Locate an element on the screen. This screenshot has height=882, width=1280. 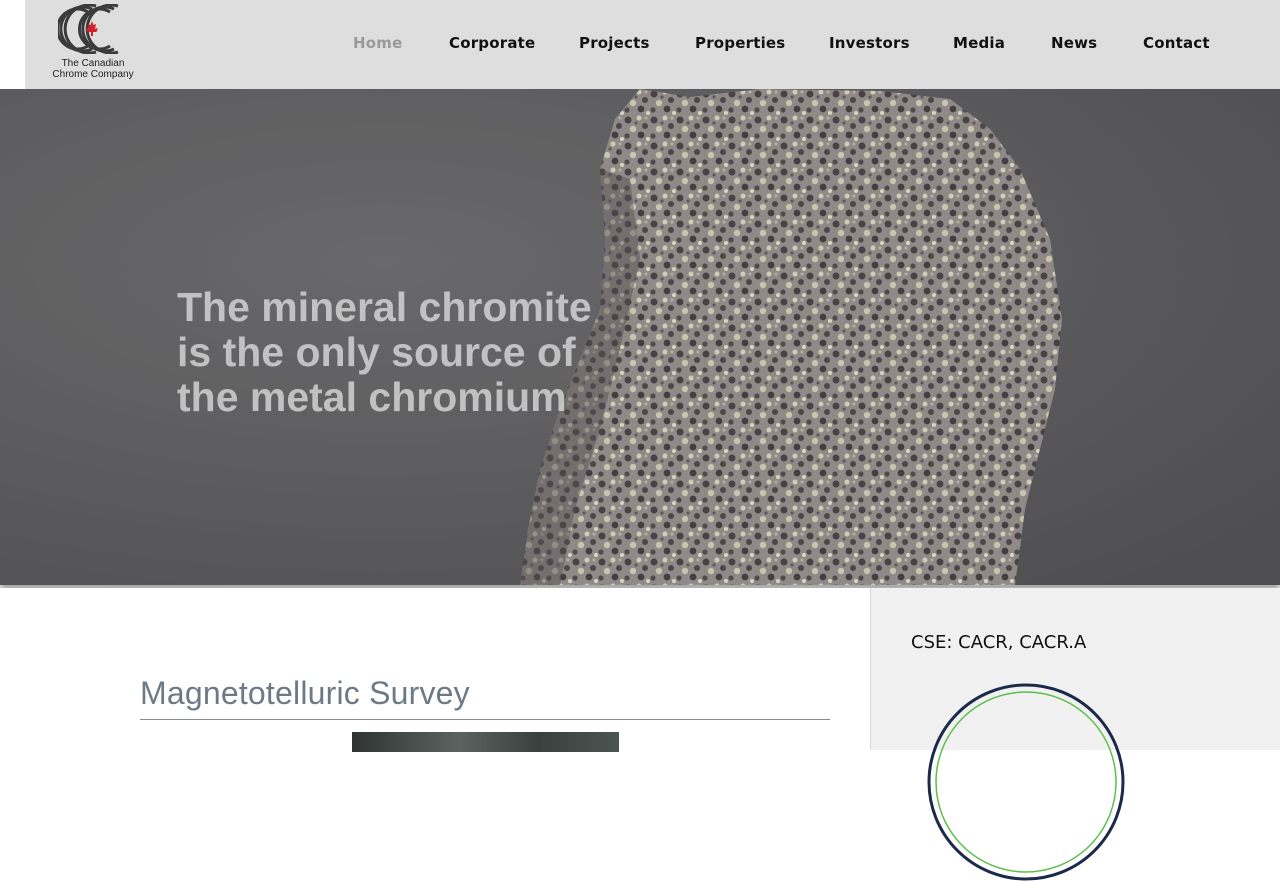
survey-image is located at coordinates (485, 742).